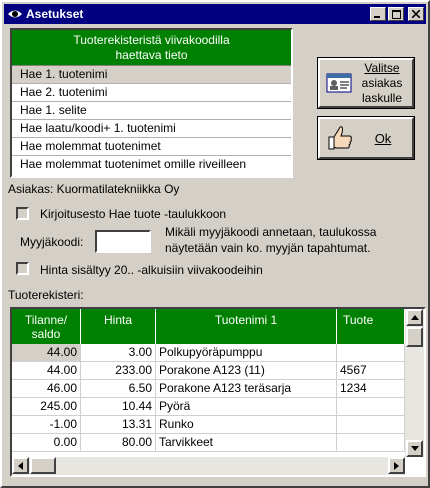  I want to click on choose-line1: Valitse, so click(382, 67).